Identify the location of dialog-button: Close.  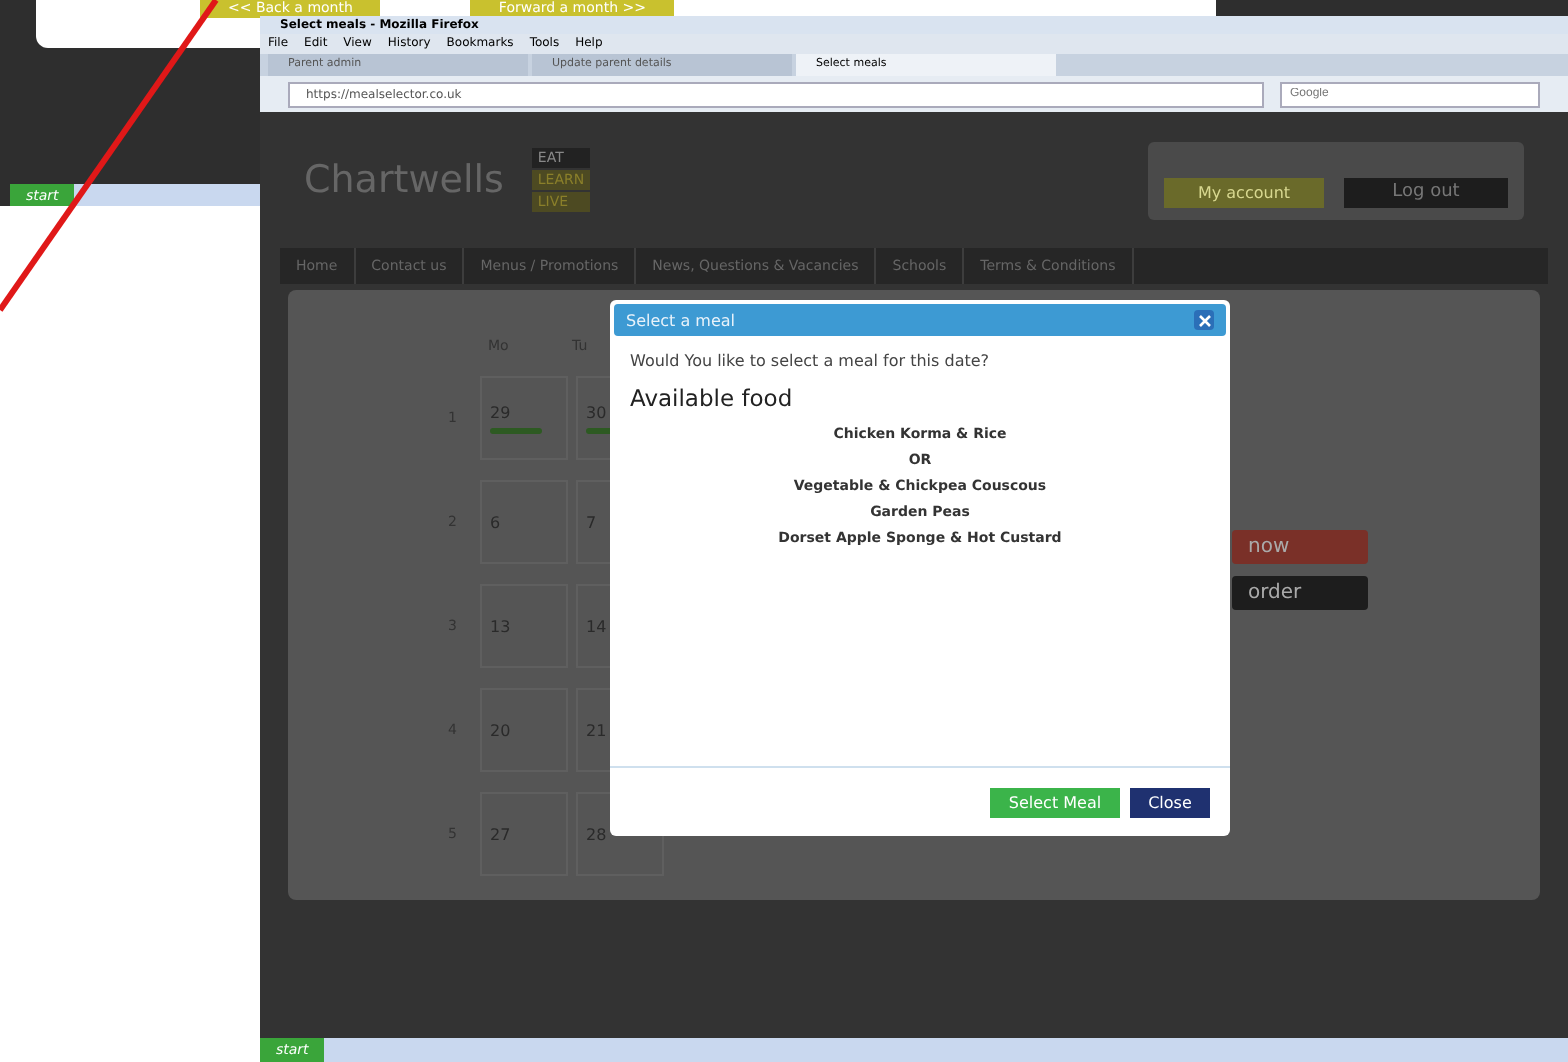
(1170, 802).